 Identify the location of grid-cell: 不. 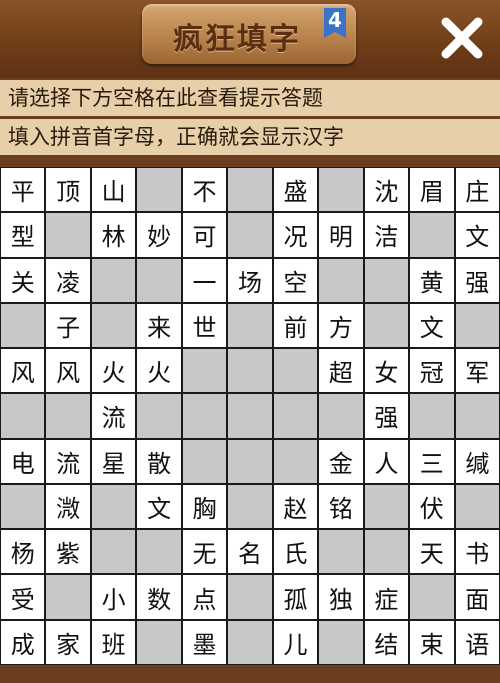
(204, 190).